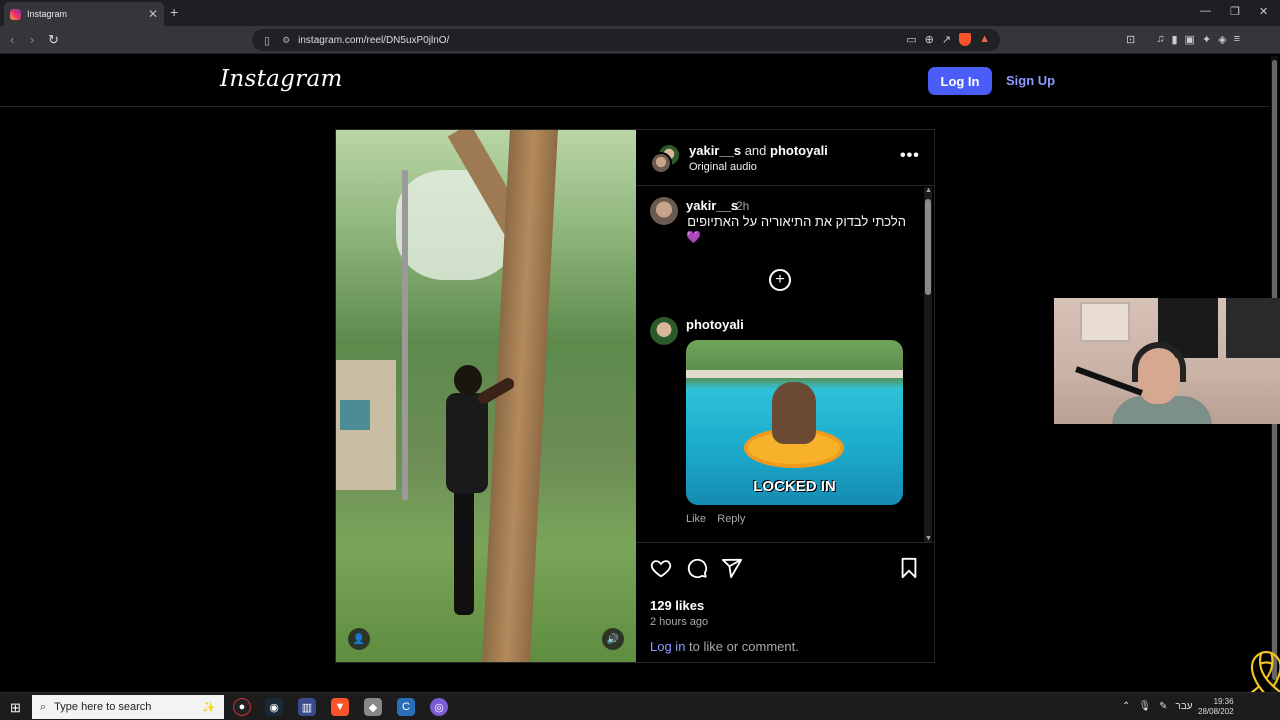 Image resolution: width=1280 pixels, height=720 pixels. I want to click on search-icon: ⌕, so click(43, 706).